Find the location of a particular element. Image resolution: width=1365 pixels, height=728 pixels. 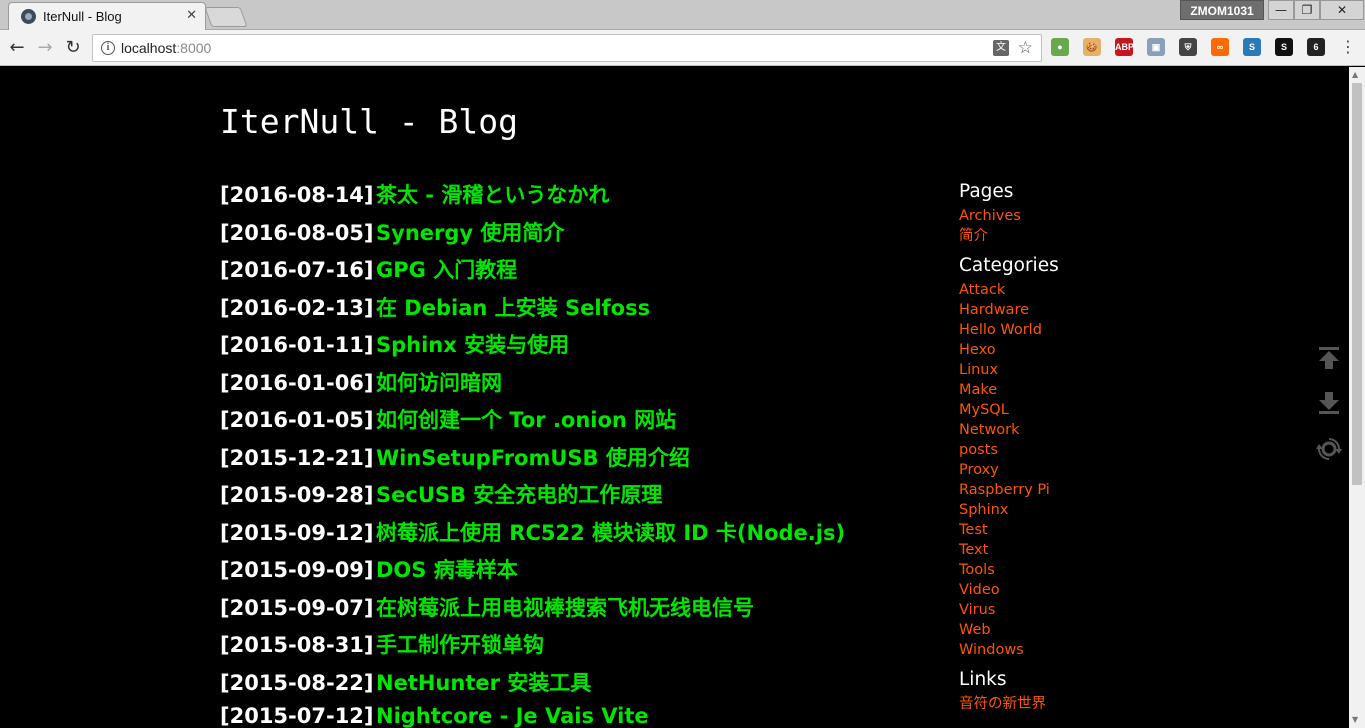

post-row: [2016-08-05] Synergy 使用简介 is located at coordinates (532, 236).